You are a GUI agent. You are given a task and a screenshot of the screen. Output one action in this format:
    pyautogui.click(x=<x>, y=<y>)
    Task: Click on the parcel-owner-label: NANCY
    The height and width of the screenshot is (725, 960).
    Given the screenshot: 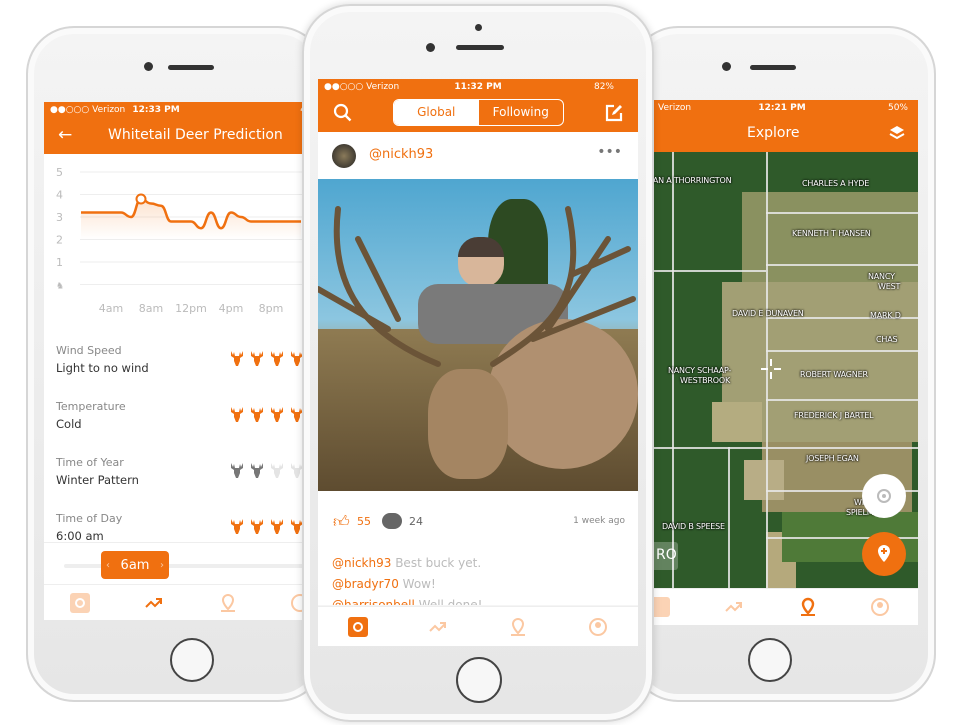 What is the action you would take?
    pyautogui.click(x=881, y=276)
    